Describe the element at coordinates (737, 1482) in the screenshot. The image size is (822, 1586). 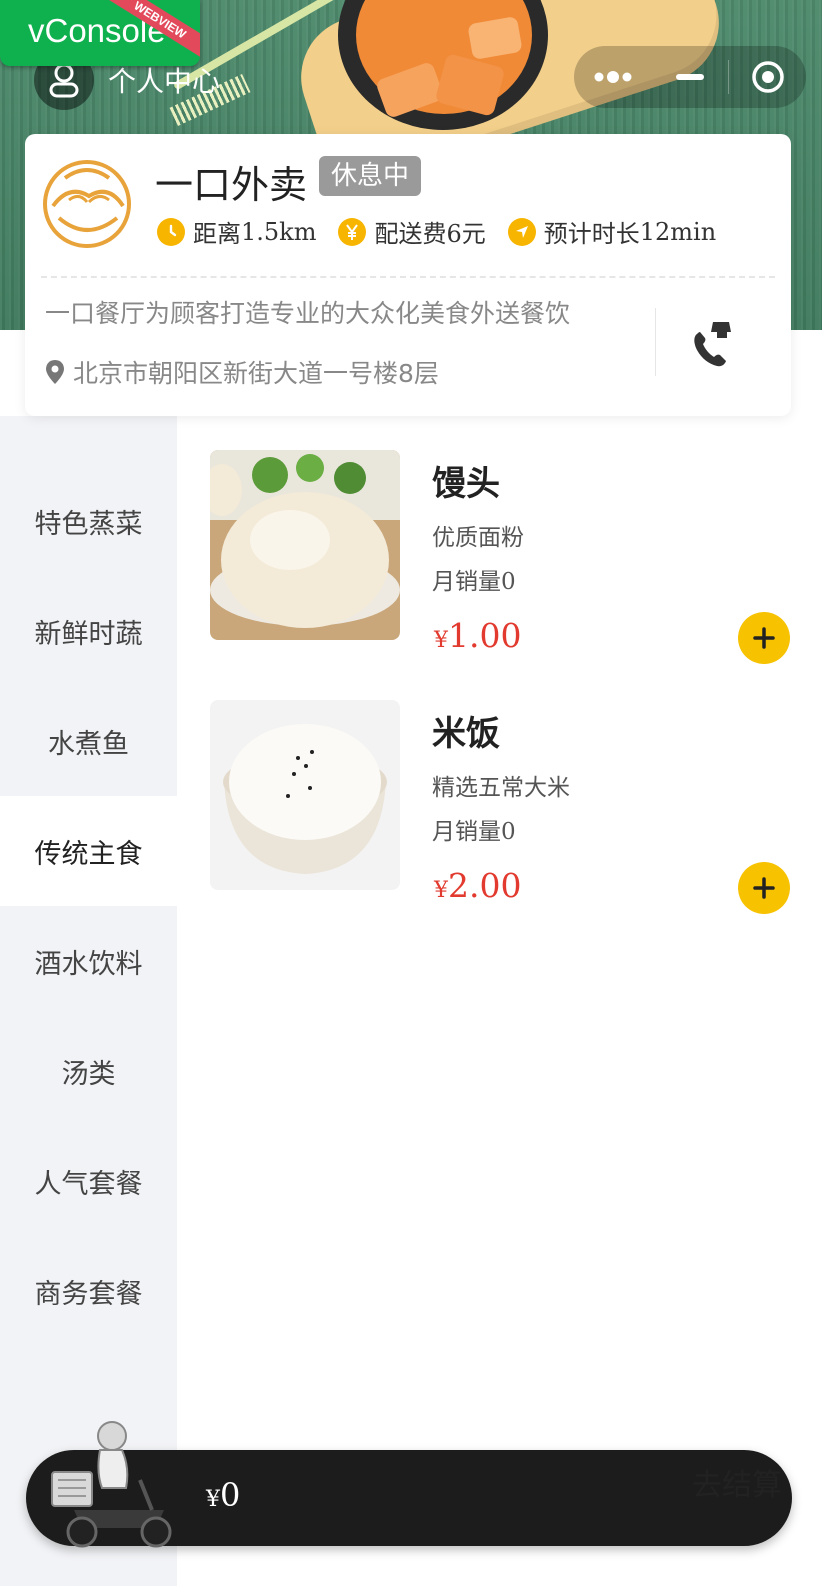
I see `checkout-button: 去结算` at that location.